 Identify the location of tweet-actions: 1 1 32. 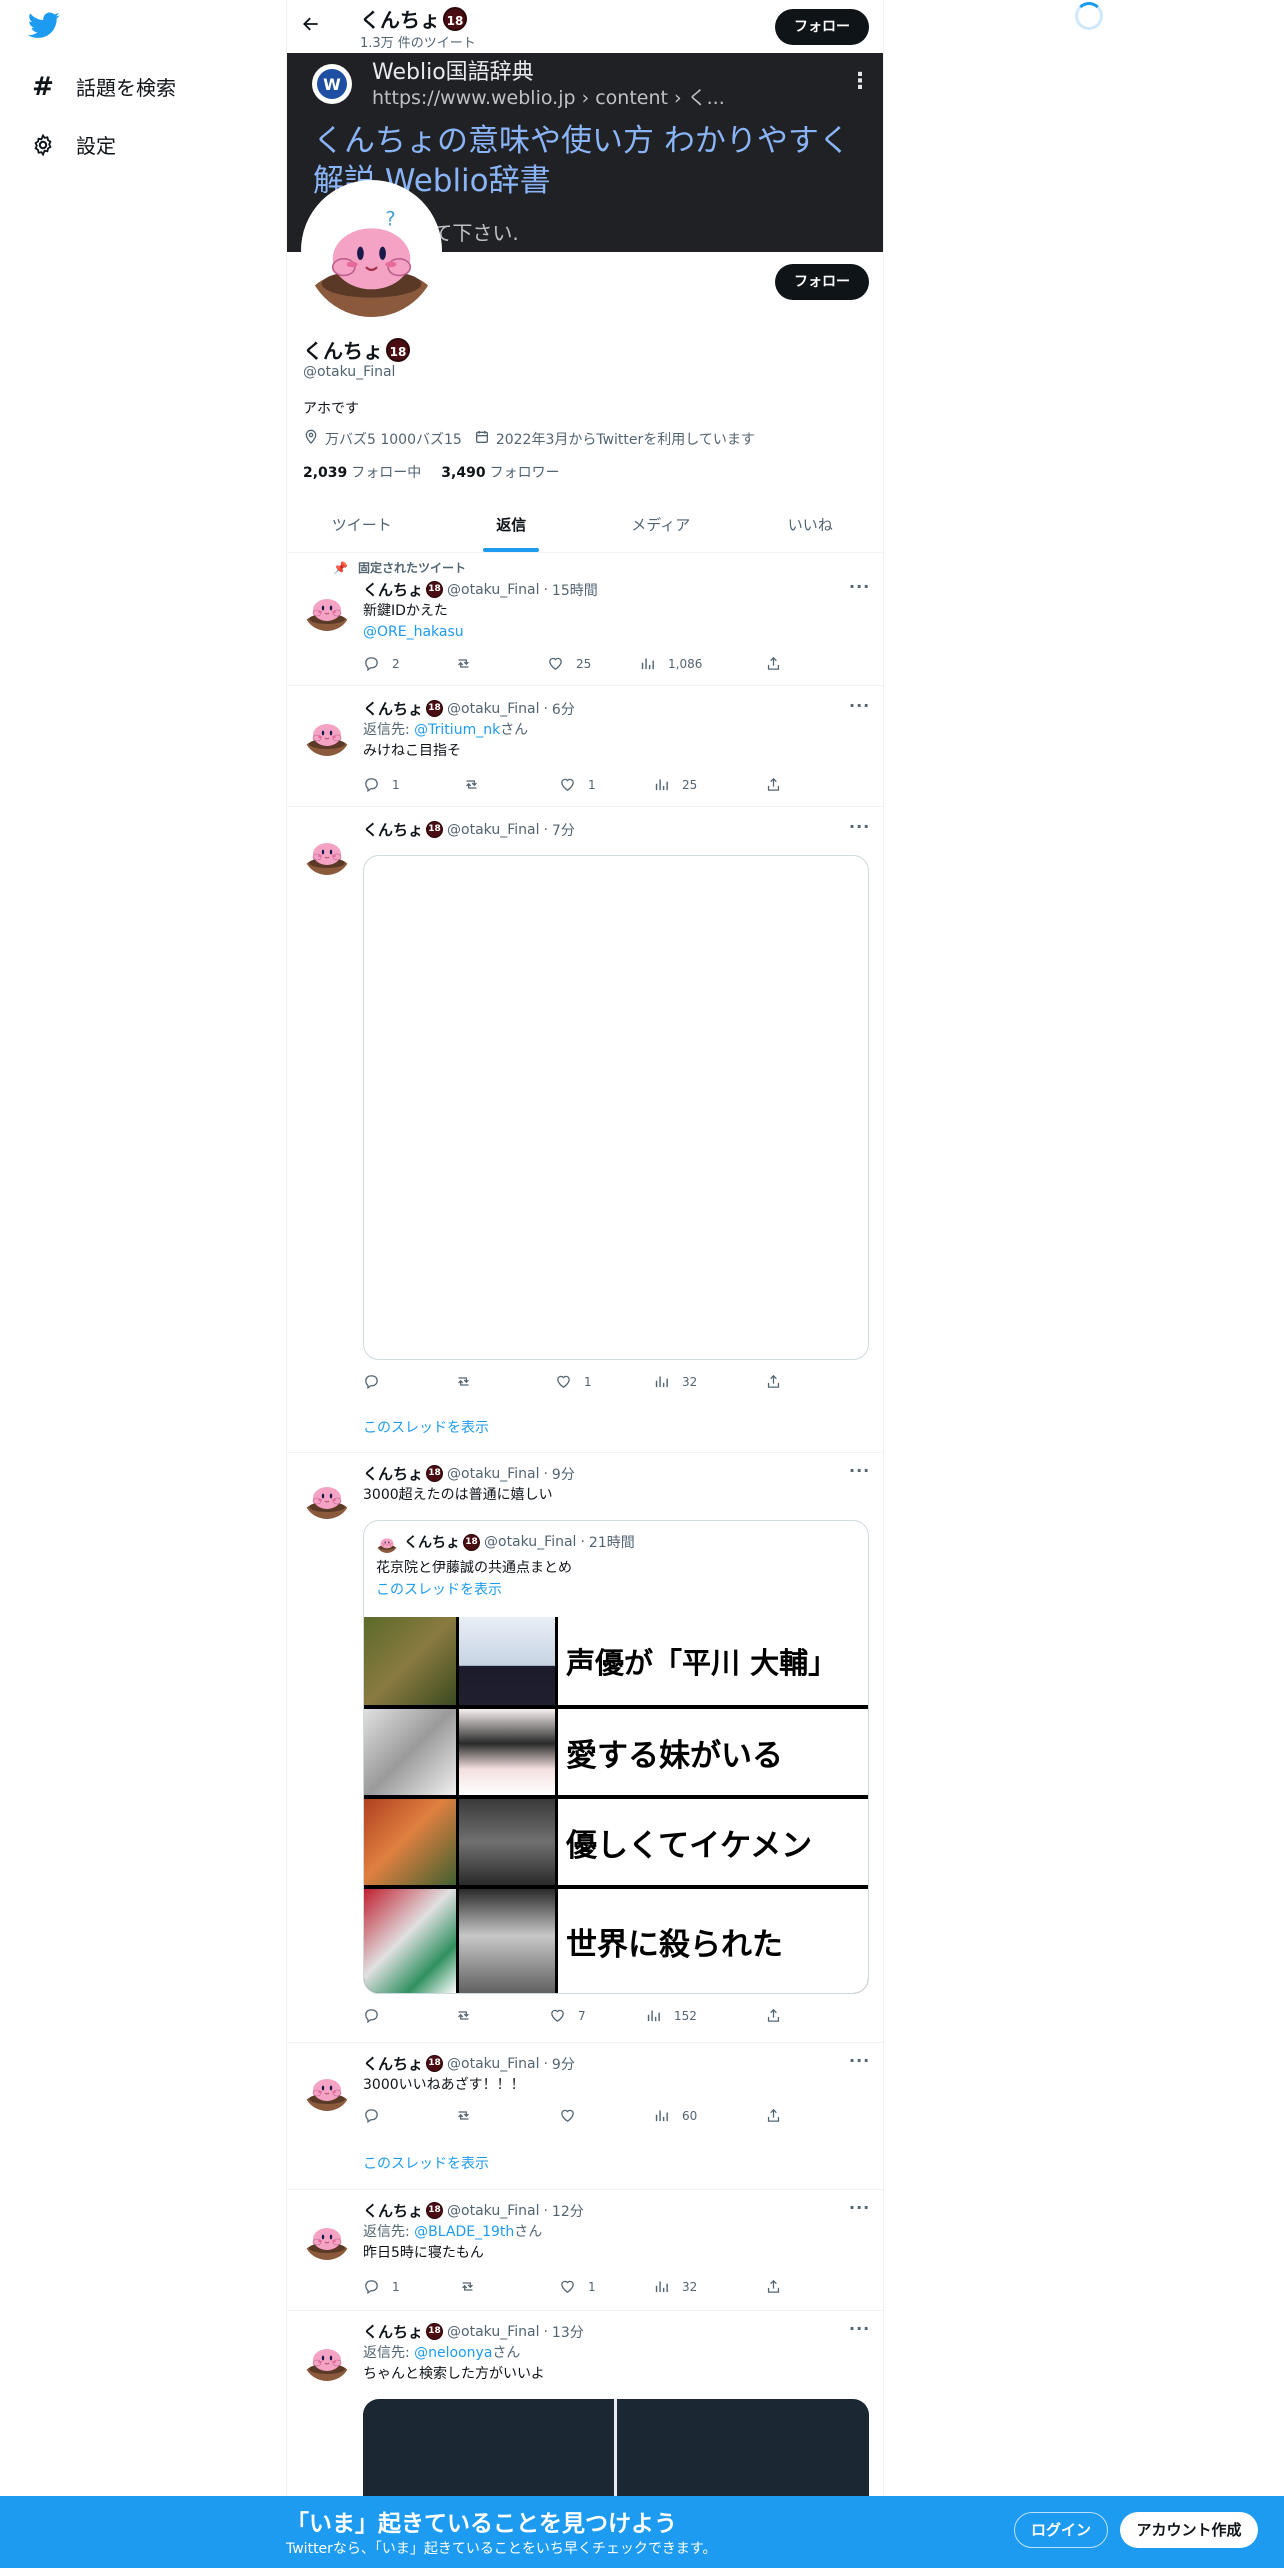
(578, 2288).